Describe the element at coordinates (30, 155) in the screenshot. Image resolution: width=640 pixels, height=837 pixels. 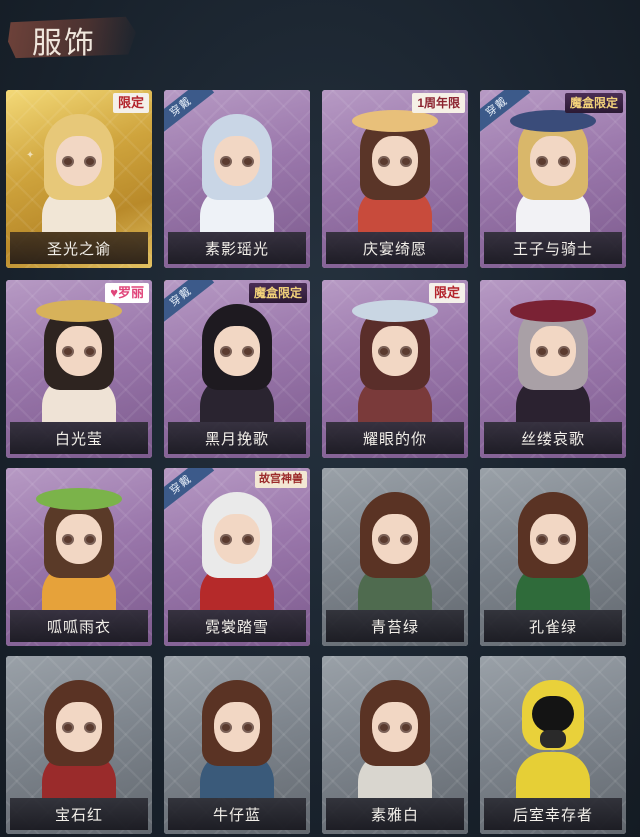
I see `sparkle-icon: ✦` at that location.